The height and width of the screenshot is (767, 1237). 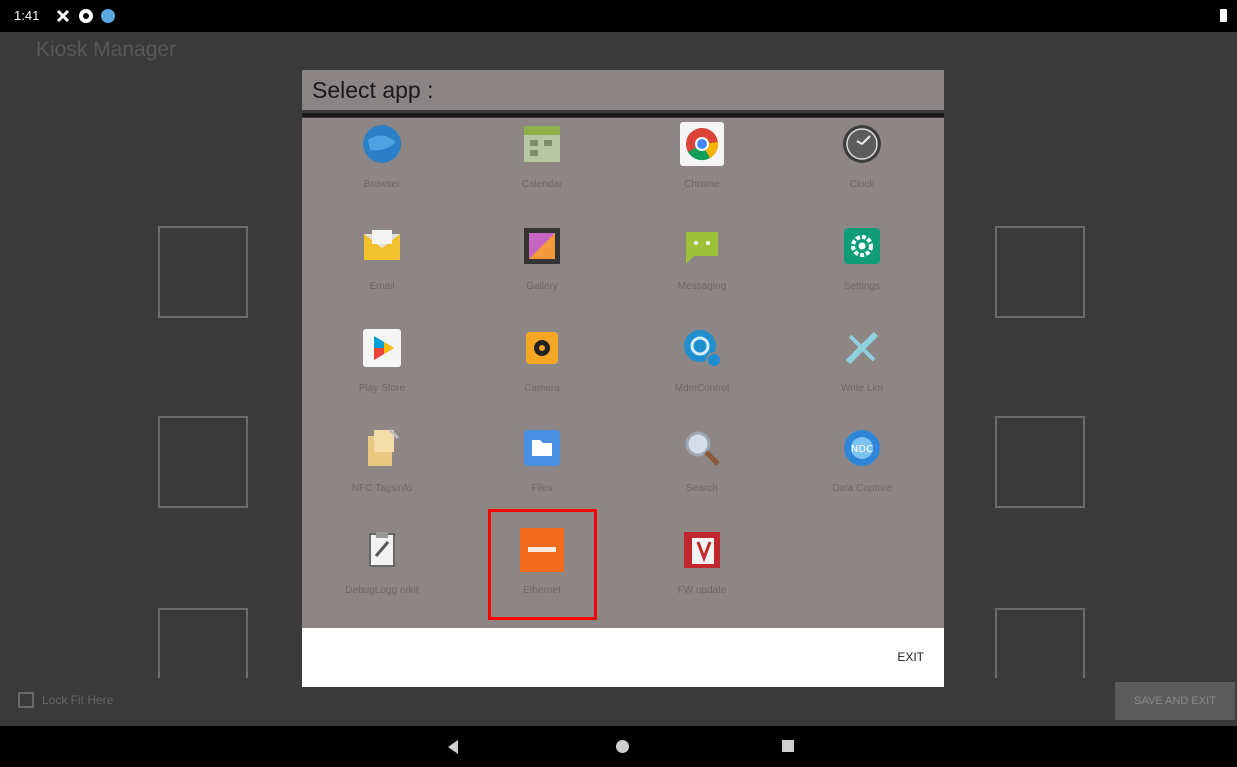 What do you see at coordinates (542, 448) in the screenshot?
I see `folder-icon` at bounding box center [542, 448].